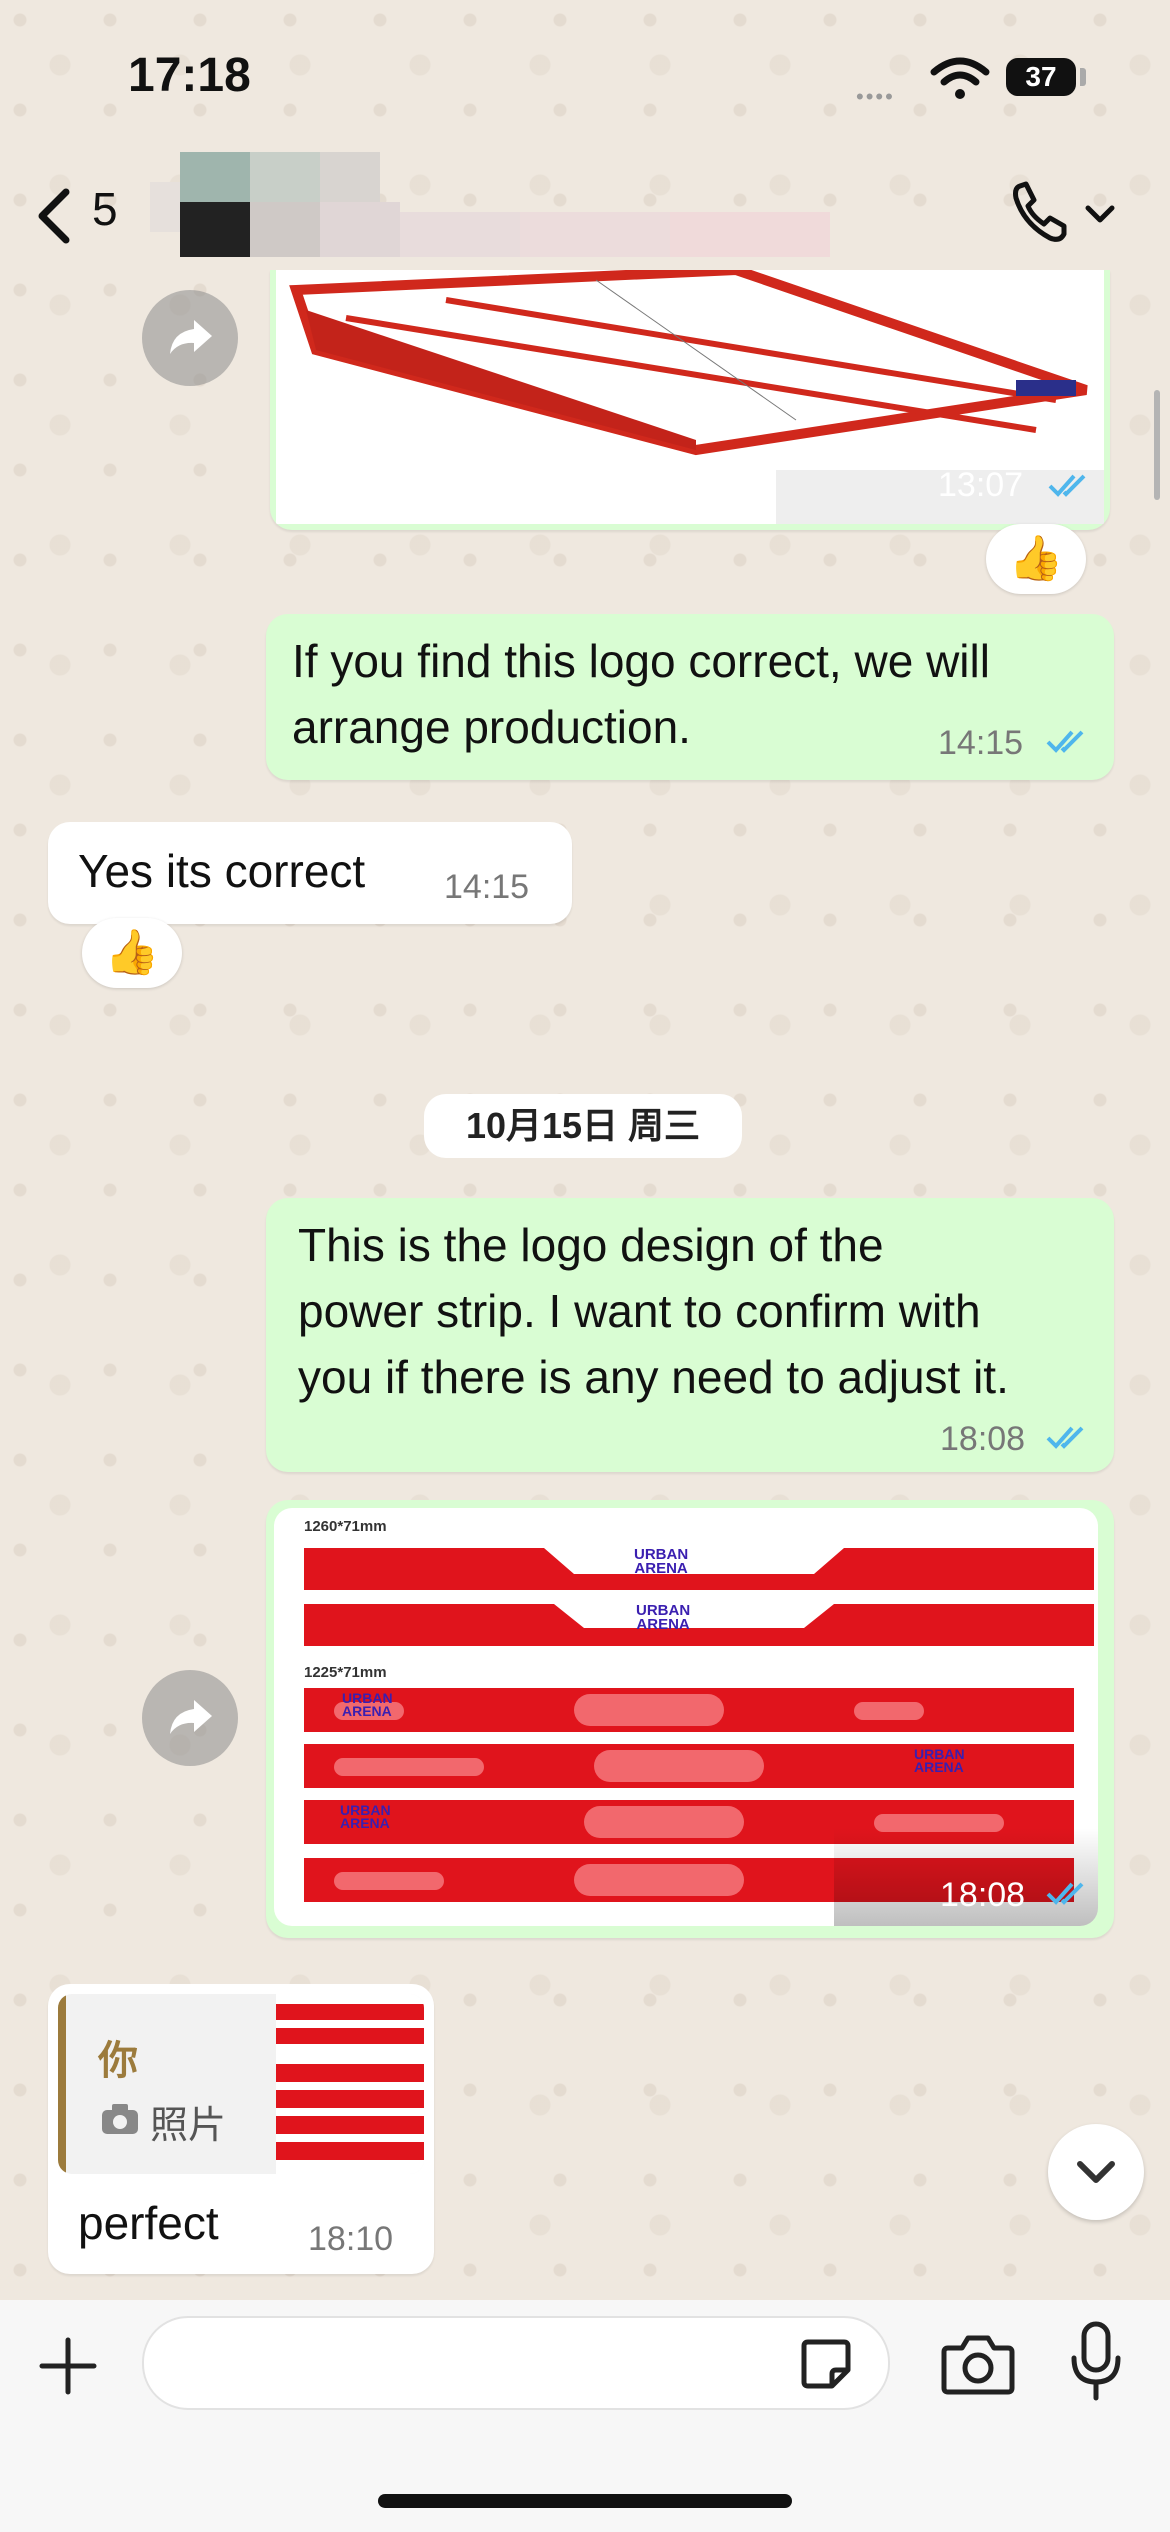 This screenshot has height=2532, width=1170. I want to click on home-indicator, so click(585, 2501).